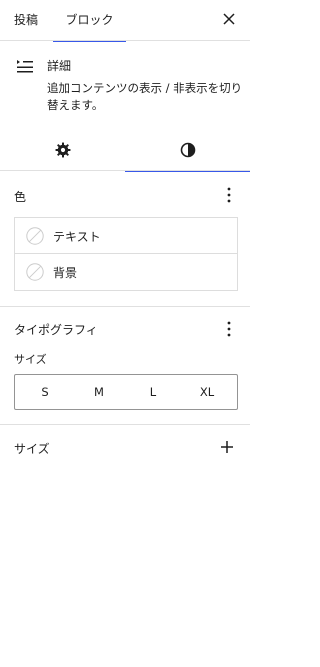  Describe the element at coordinates (145, 96) in the screenshot. I see `block-description: 追加コンテンツの表示 / 非表示を切り替えます。` at that location.